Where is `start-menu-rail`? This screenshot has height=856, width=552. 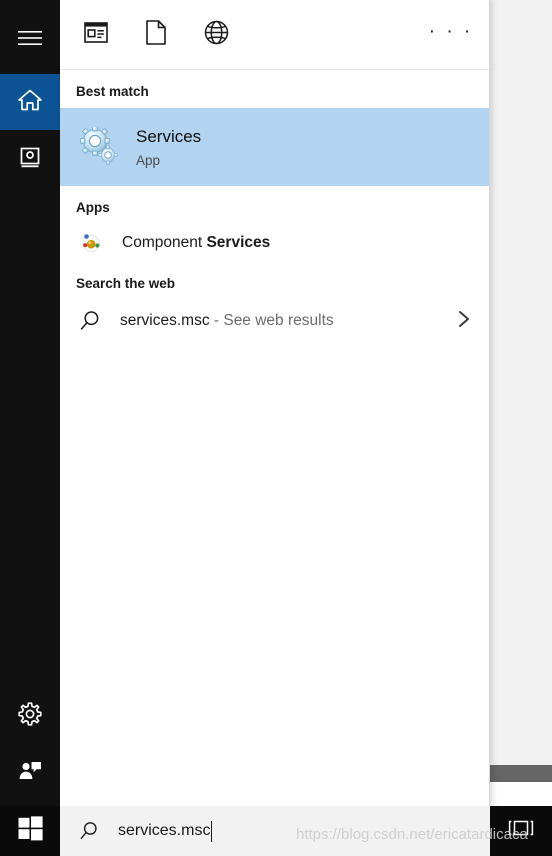 start-menu-rail is located at coordinates (30, 403).